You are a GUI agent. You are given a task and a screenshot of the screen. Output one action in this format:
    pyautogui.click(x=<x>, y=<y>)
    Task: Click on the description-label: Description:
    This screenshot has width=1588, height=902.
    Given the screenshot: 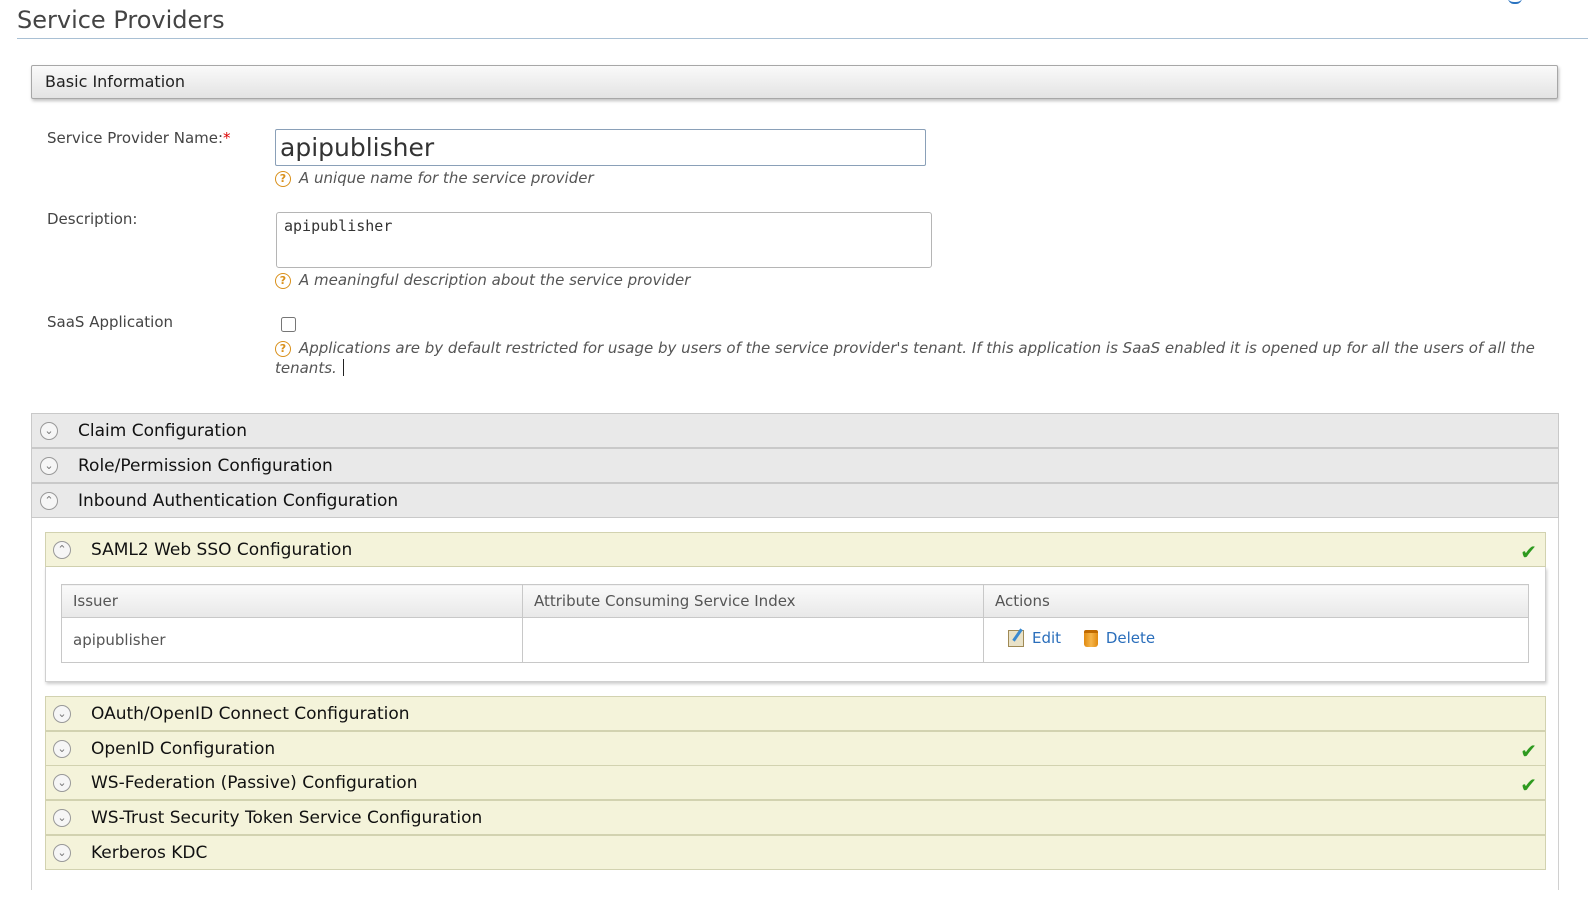 What is the action you would take?
    pyautogui.click(x=92, y=219)
    